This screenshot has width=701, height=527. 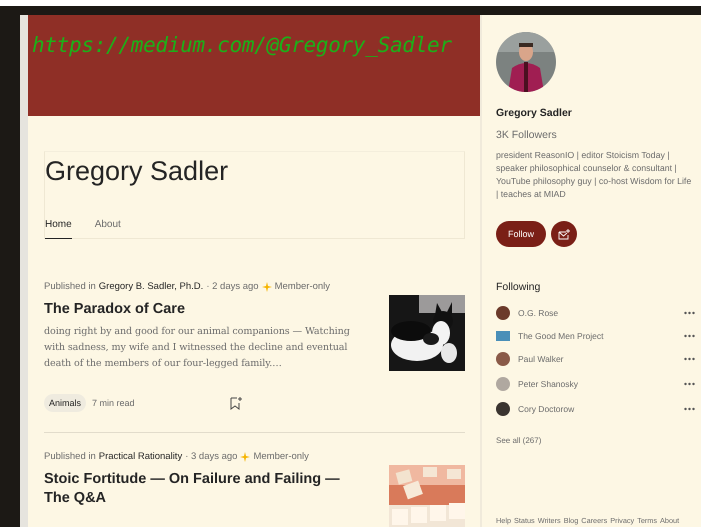 What do you see at coordinates (597, 359) in the screenshot?
I see `following-item: Paul Walker` at bounding box center [597, 359].